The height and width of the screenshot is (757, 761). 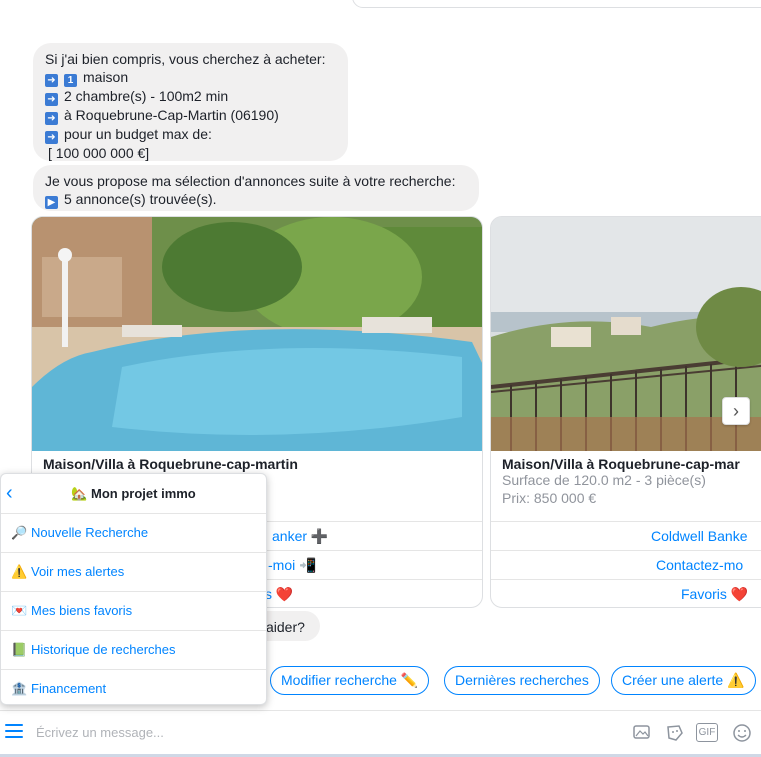 I want to click on favorite-button: Favoris ❤️, so click(x=626, y=593).